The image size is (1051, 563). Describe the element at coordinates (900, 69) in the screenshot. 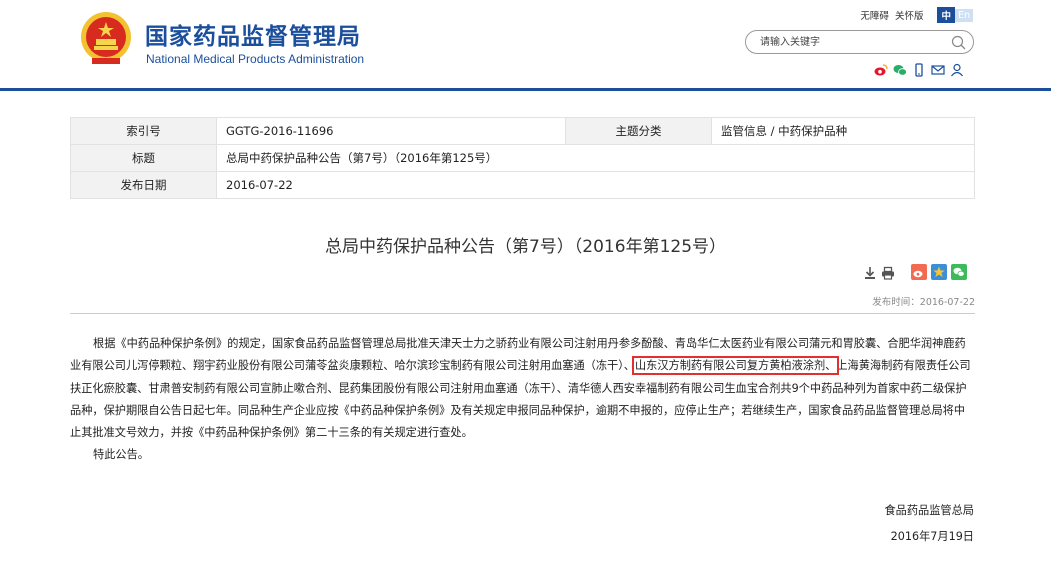

I see `wechat-icon` at that location.